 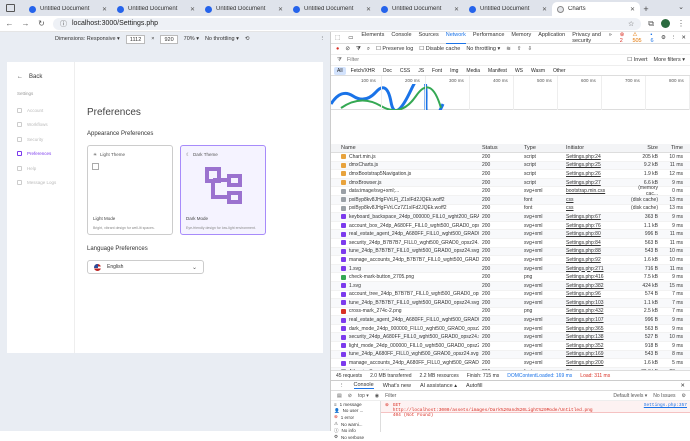 I want to click on tab-memory: Memory, so click(x=521, y=38).